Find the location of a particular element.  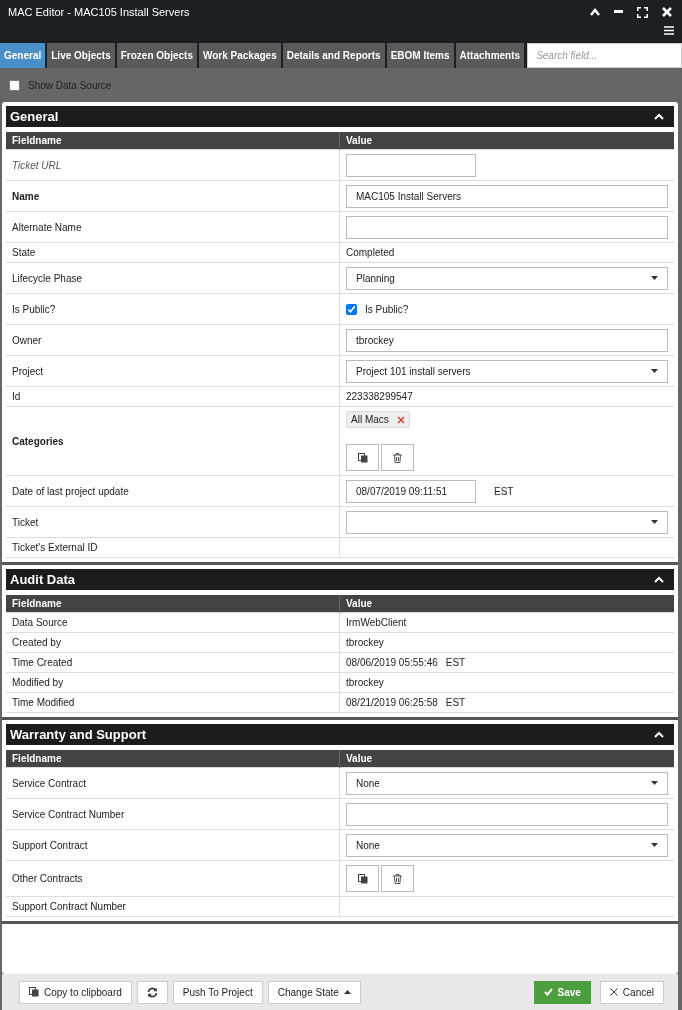

field-value: Completed is located at coordinates (370, 252).